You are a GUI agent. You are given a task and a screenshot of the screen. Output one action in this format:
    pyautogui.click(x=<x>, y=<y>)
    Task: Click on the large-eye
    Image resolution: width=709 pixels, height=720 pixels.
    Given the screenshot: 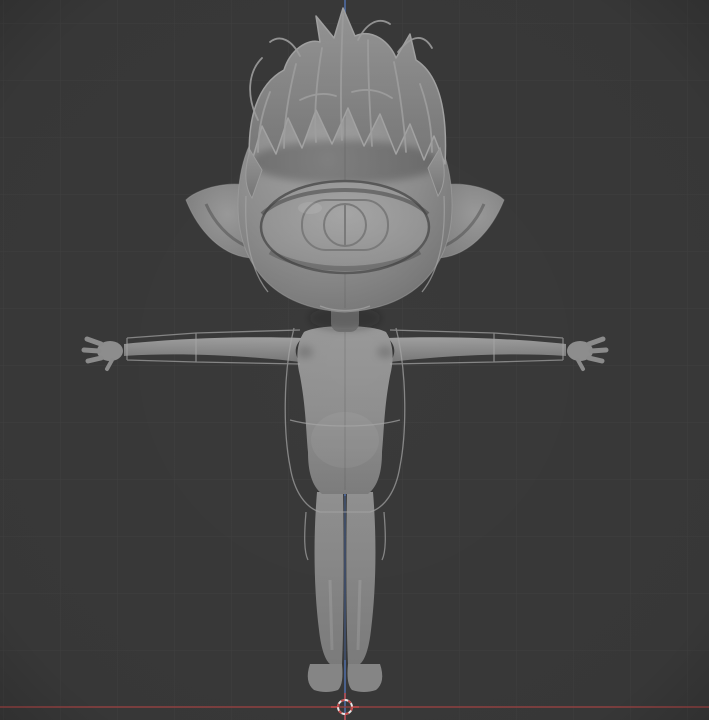 What is the action you would take?
    pyautogui.click(x=345, y=227)
    